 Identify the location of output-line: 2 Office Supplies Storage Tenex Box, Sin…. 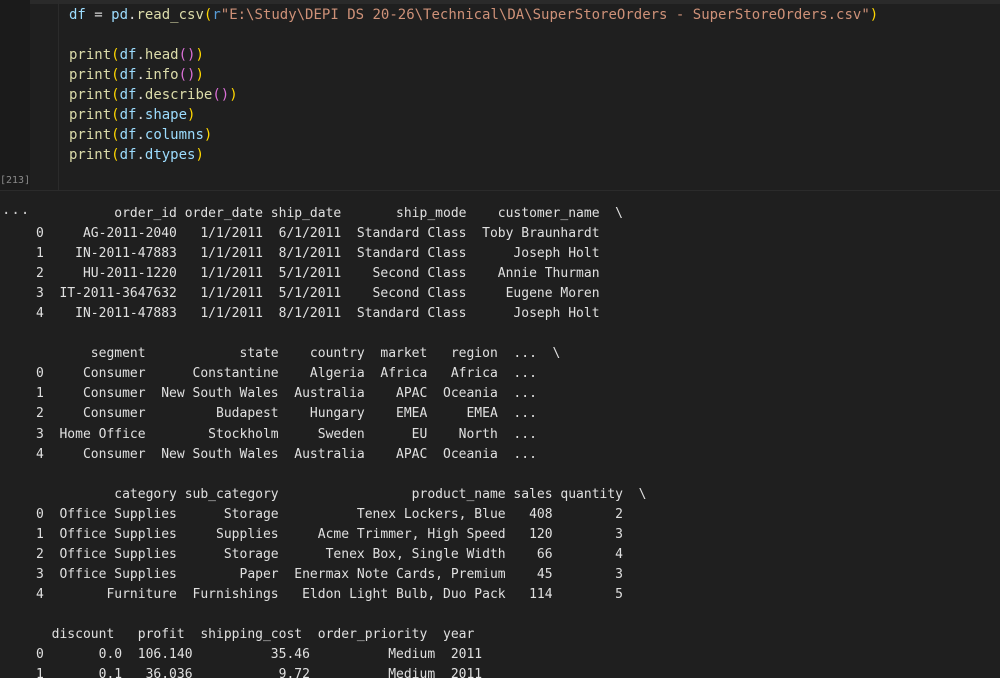
(341, 554).